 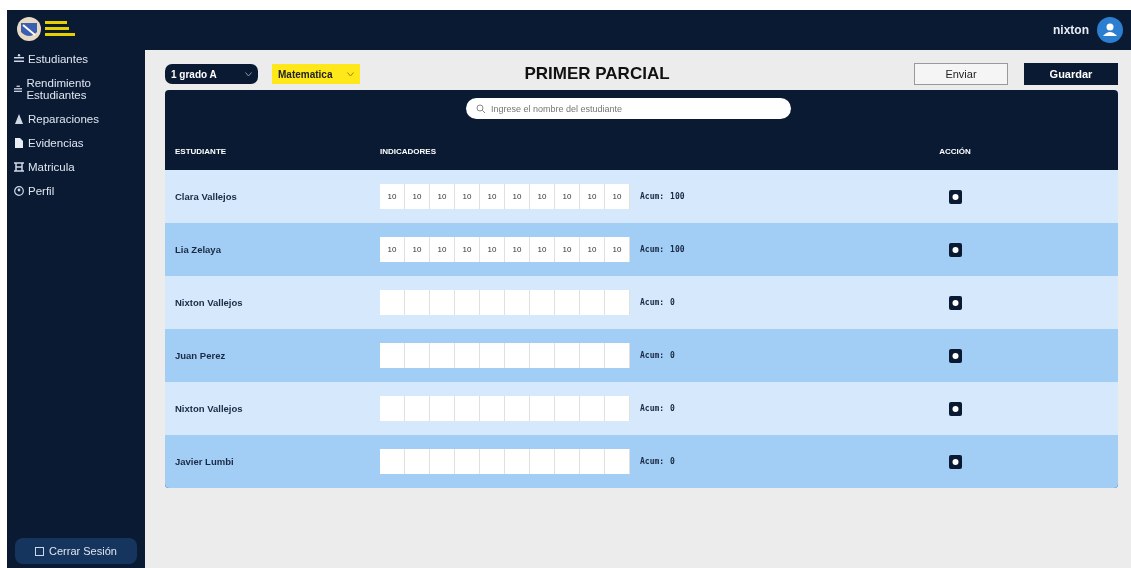 What do you see at coordinates (1071, 30) in the screenshot?
I see `user-name: nixton` at bounding box center [1071, 30].